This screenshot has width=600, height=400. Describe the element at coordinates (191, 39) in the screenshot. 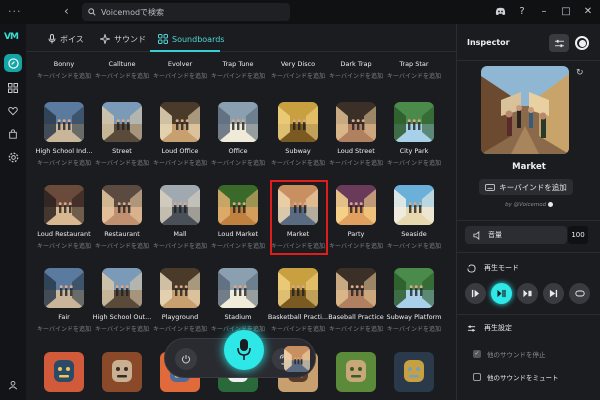

I see `tab-soundboards: Soundboards` at that location.